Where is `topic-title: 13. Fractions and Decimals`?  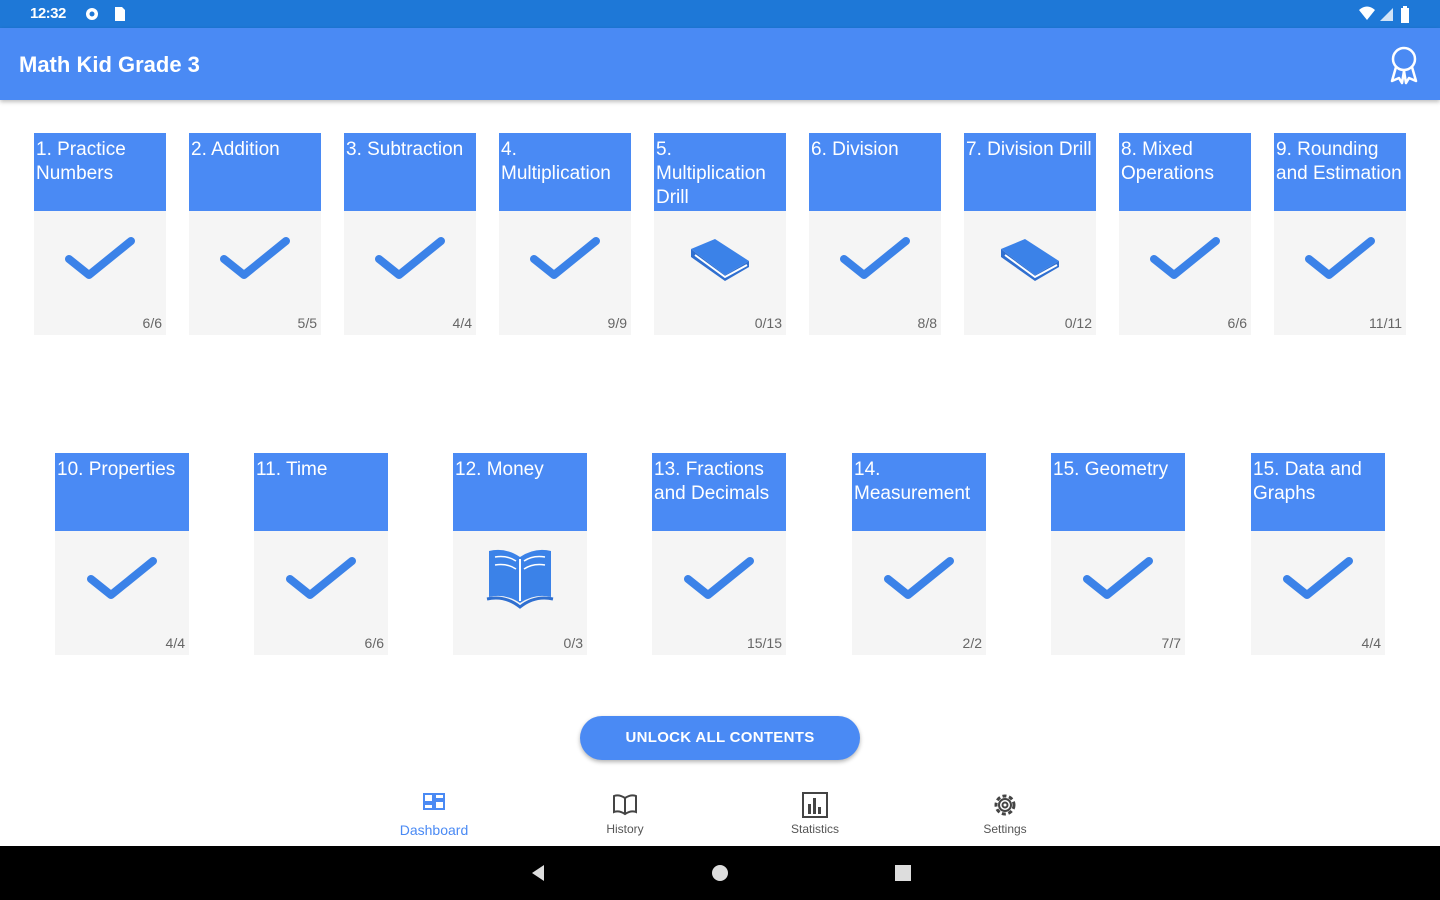
topic-title: 13. Fractions and Decimals is located at coordinates (719, 492).